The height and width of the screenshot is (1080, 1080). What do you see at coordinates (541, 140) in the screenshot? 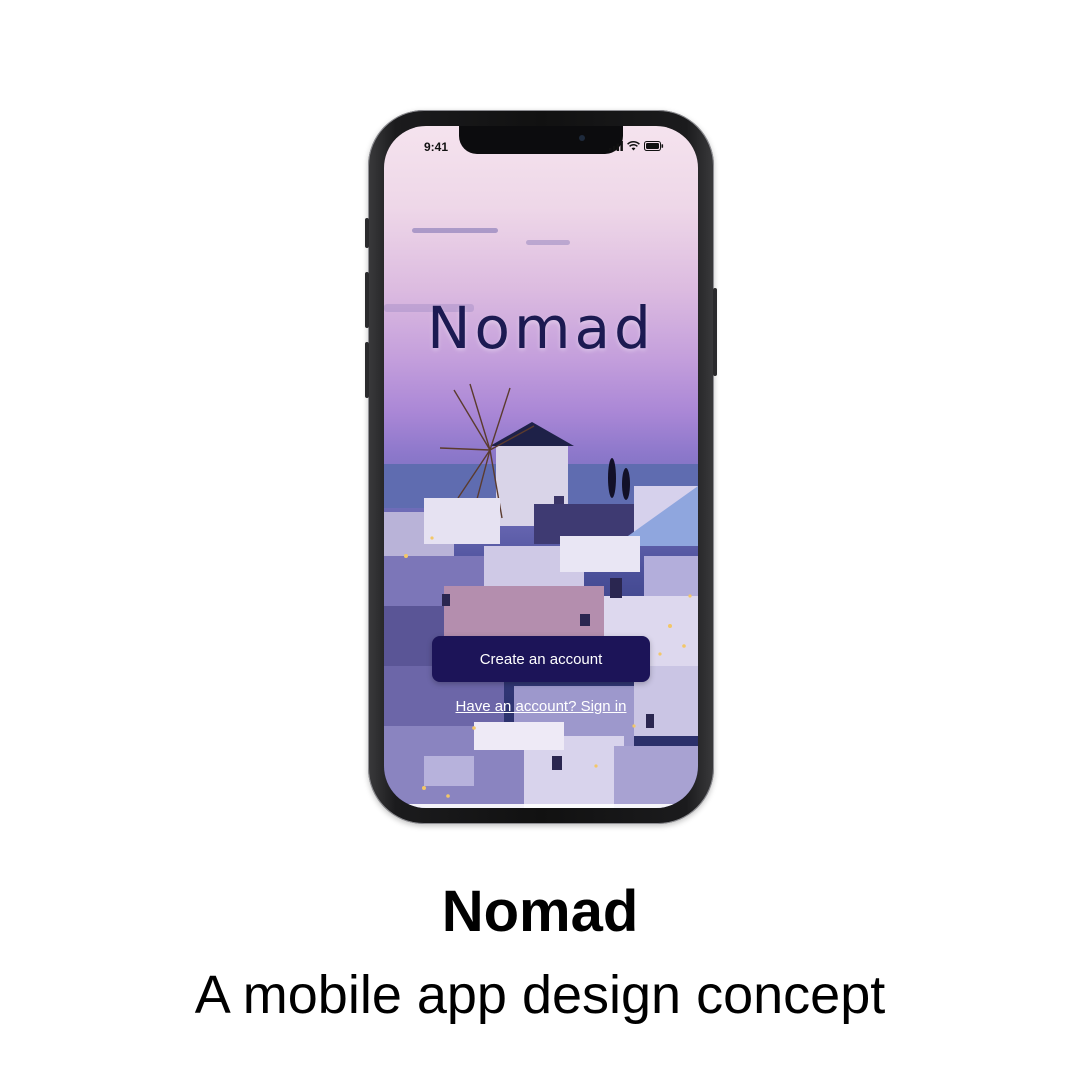
I see `notch` at bounding box center [541, 140].